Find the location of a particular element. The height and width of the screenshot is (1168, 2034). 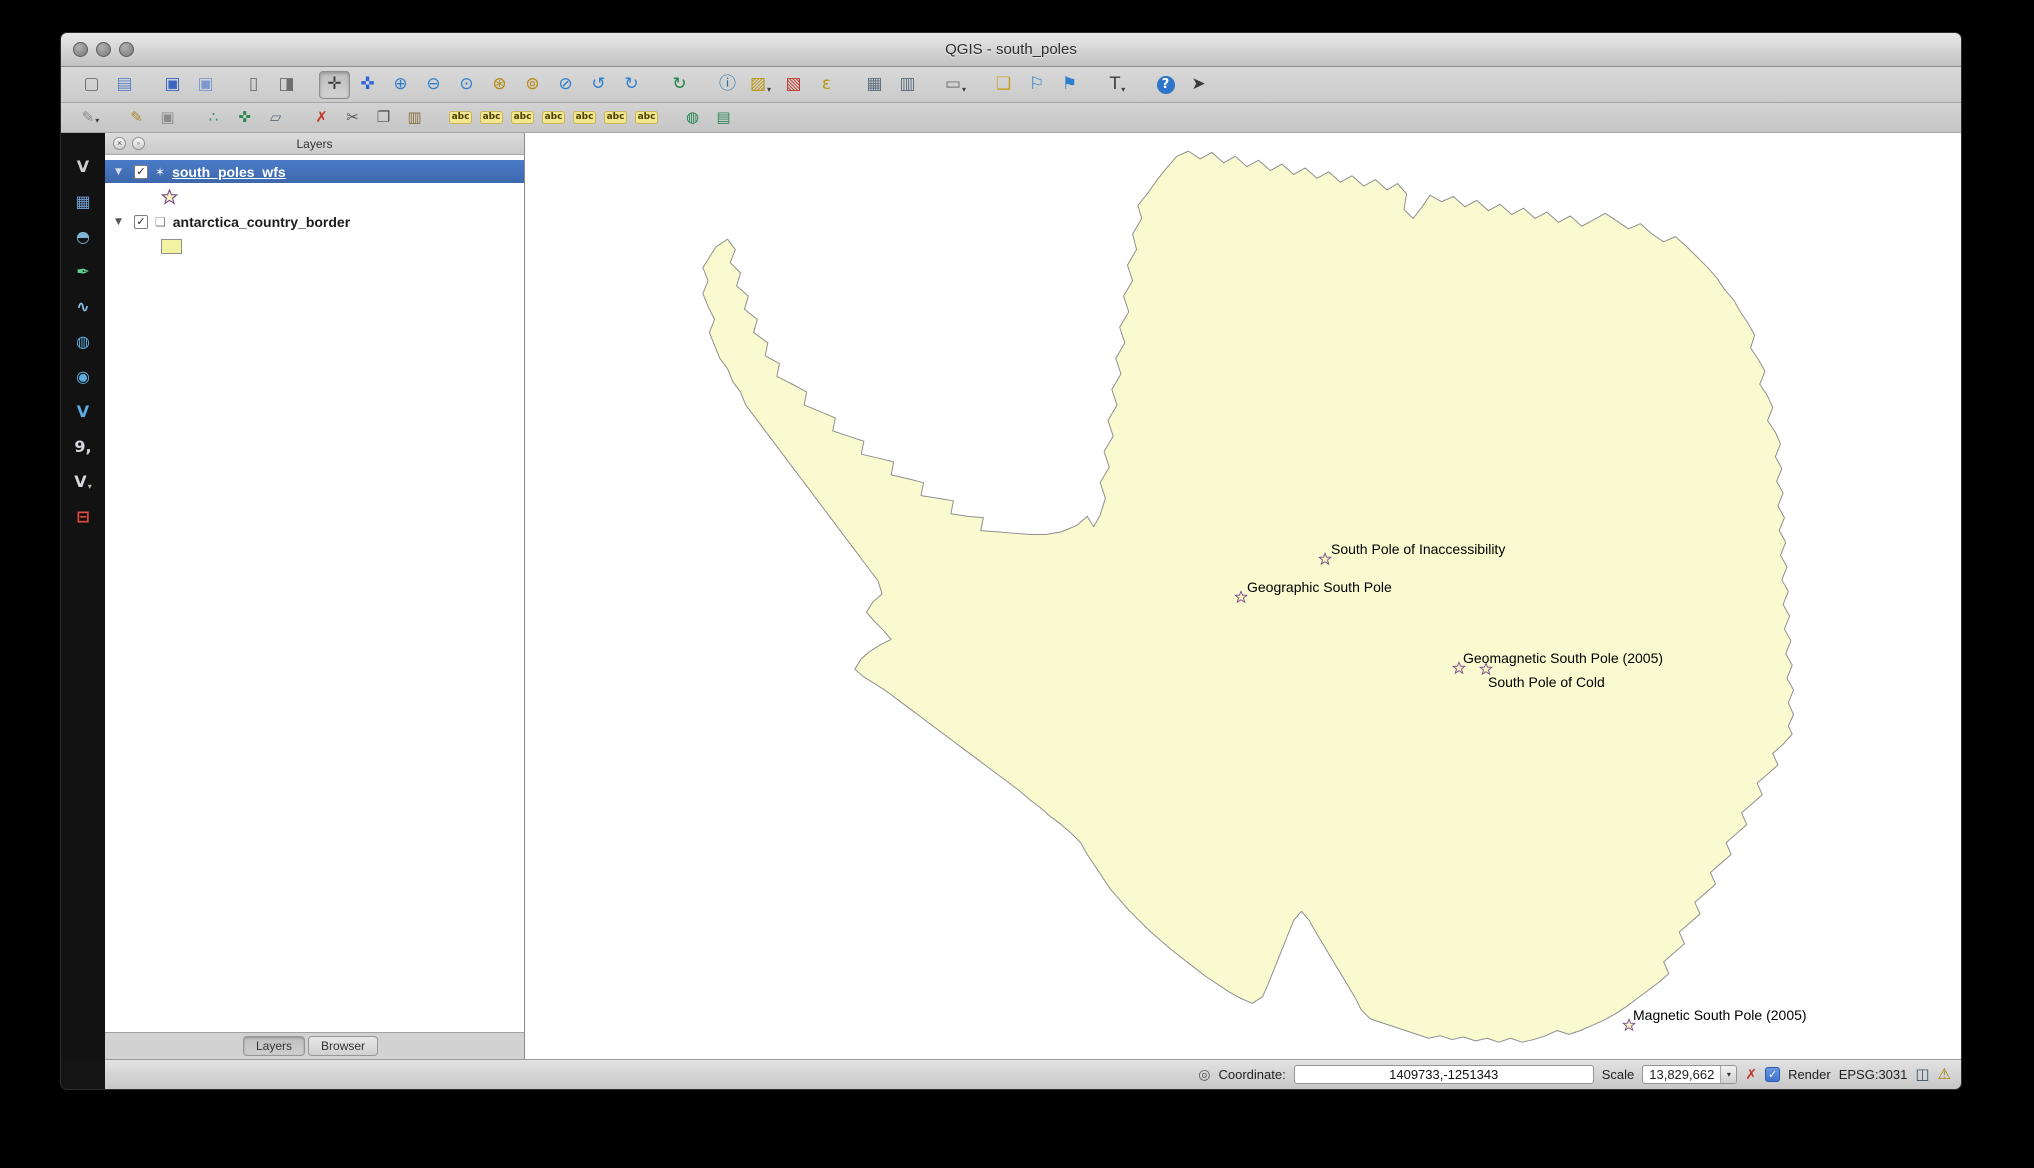

save-project-icon: ▣ is located at coordinates (172, 85).